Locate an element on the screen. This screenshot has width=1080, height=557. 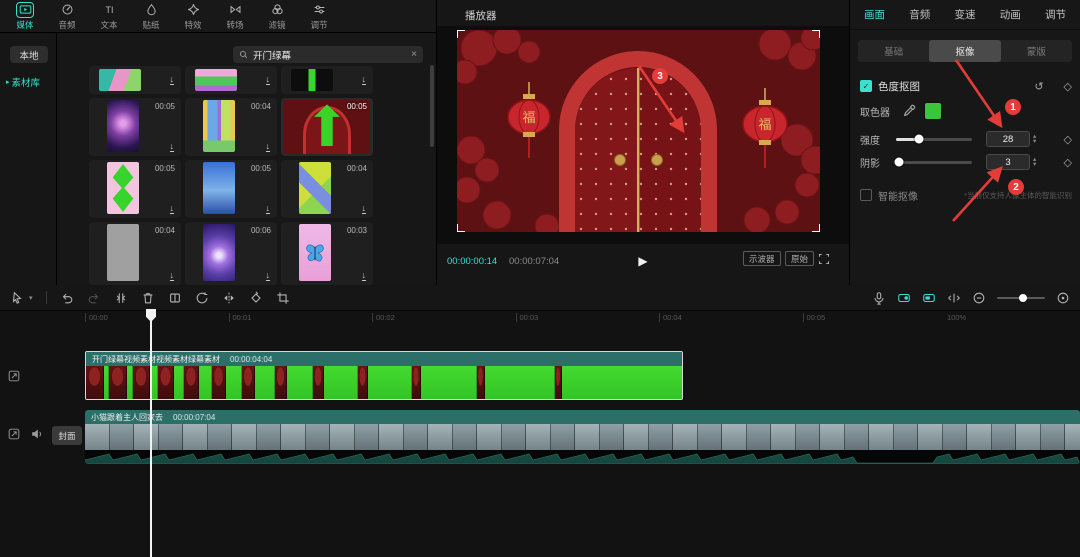
cover-button: 封面 is located at coordinates (67, 435).